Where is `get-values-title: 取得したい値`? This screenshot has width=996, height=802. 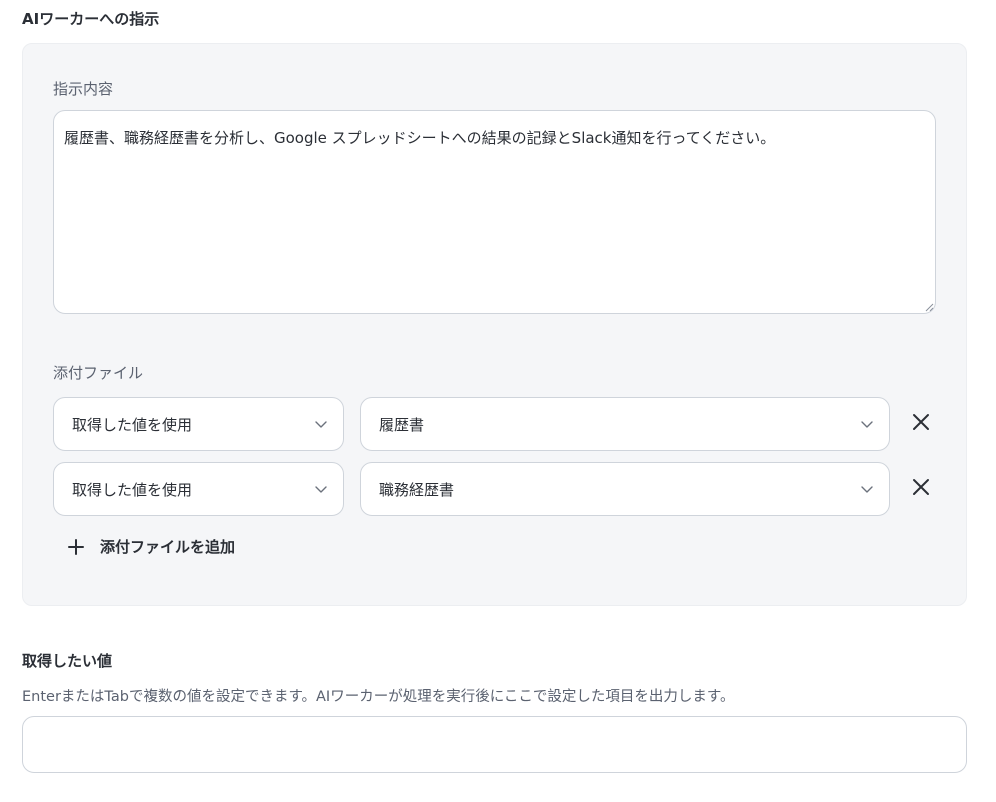
get-values-title: 取得したい値 is located at coordinates (67, 661).